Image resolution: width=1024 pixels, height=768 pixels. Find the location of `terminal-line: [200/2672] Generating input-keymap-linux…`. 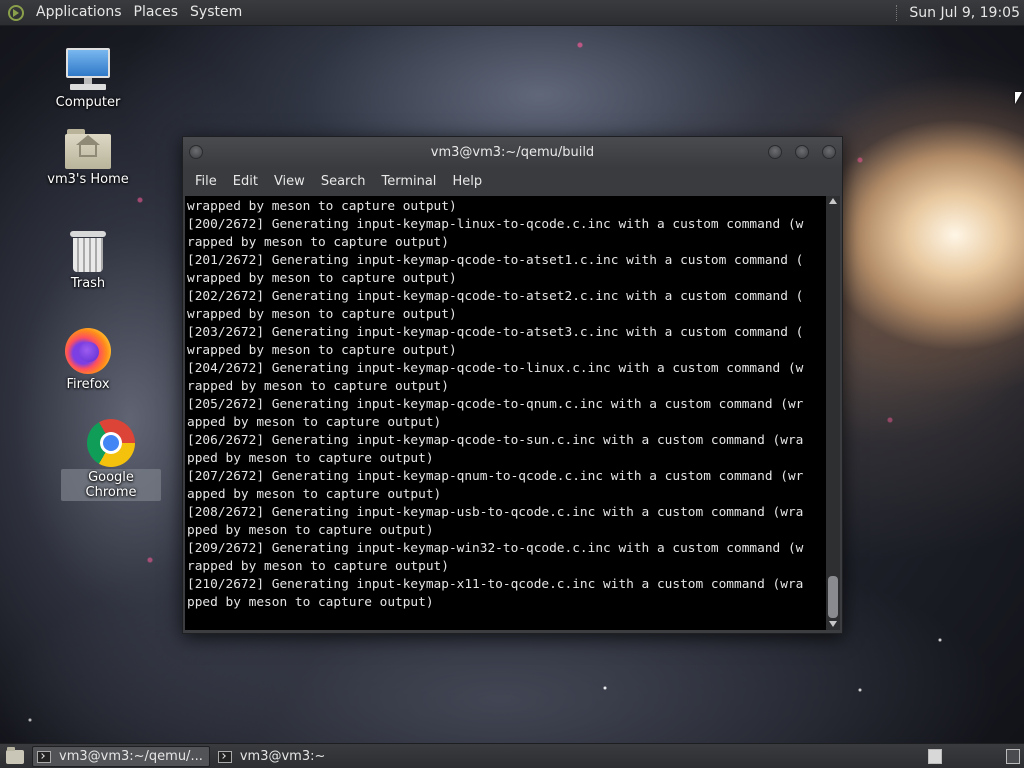

terminal-line: [200/2672] Generating input-keymap-linux… is located at coordinates (495, 224).